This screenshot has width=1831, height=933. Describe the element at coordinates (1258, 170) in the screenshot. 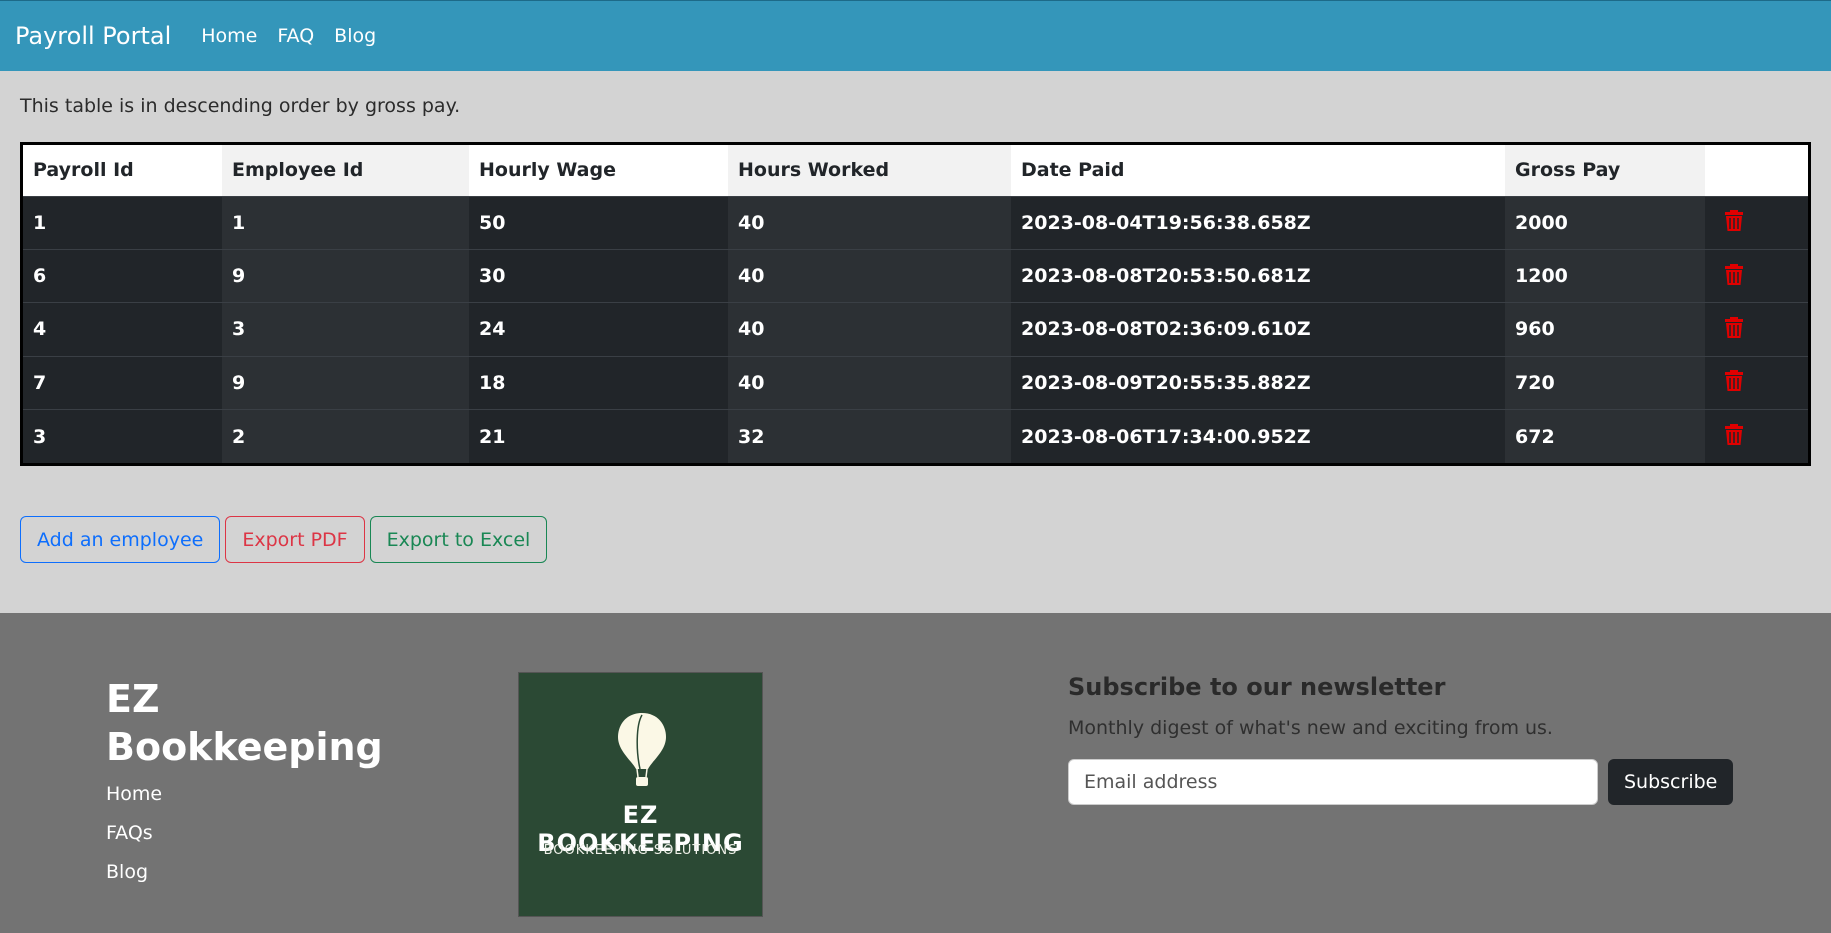

I see `header-date-paid: Date Paid` at that location.